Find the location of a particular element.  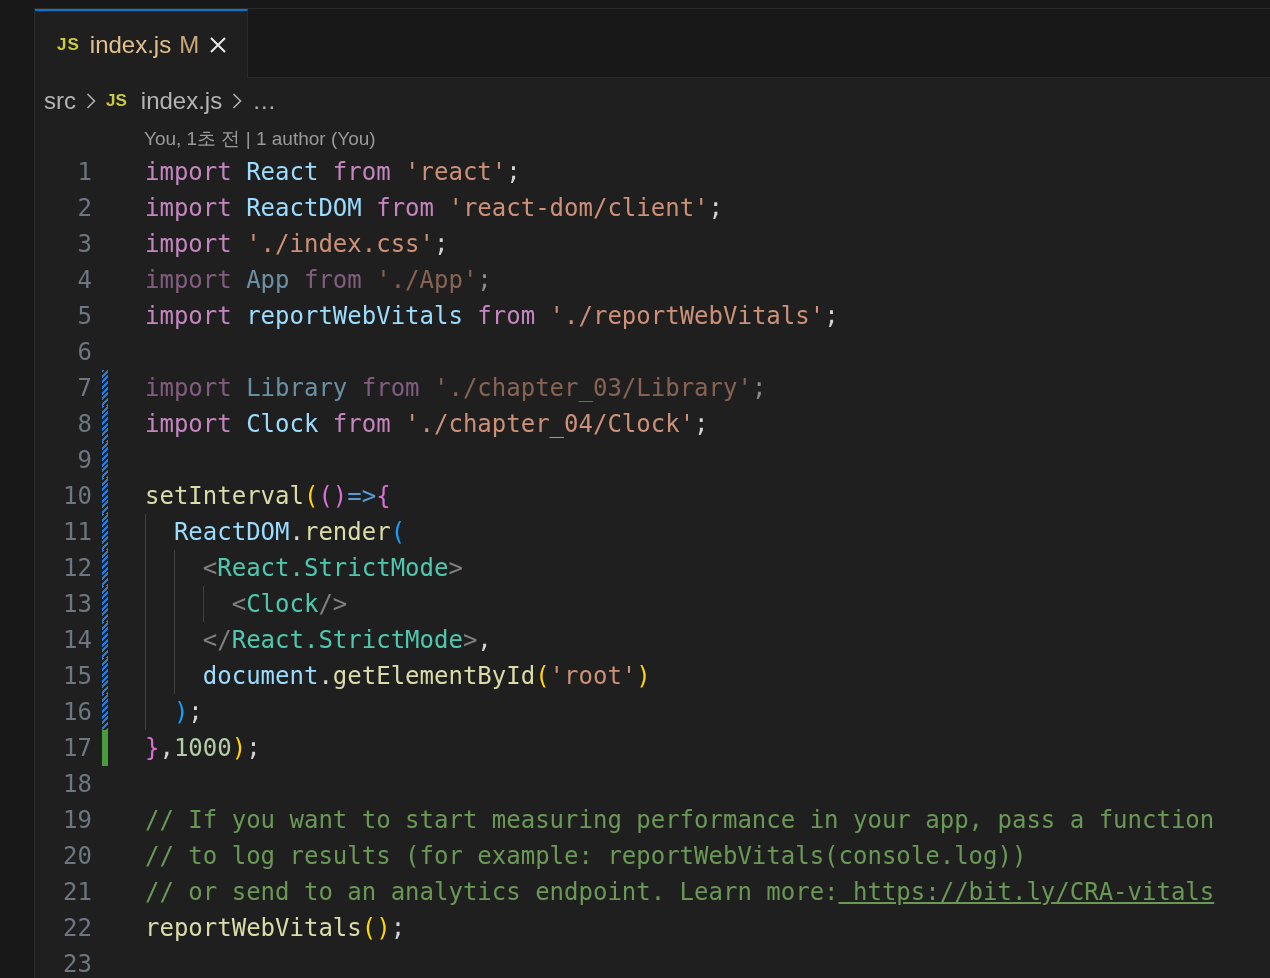

code-line: setInterval(()=>{ is located at coordinates (268, 496).